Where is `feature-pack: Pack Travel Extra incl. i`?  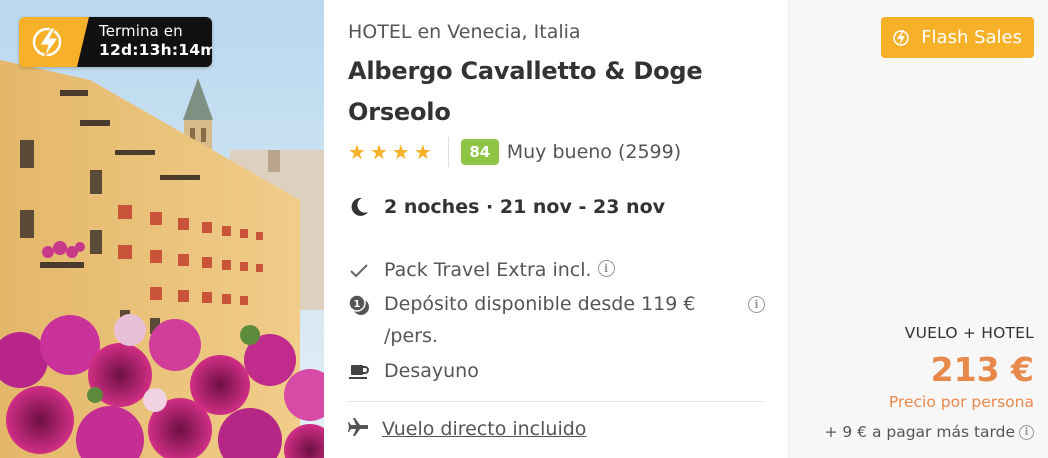 feature-pack: Pack Travel Extra incl. i is located at coordinates (481, 272).